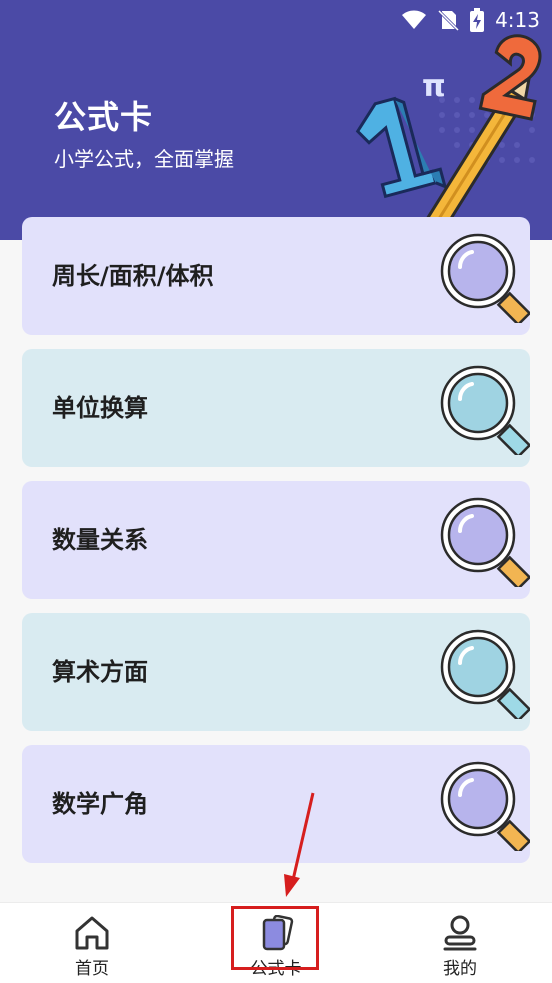  I want to click on battery-charging-icon, so click(477, 20).